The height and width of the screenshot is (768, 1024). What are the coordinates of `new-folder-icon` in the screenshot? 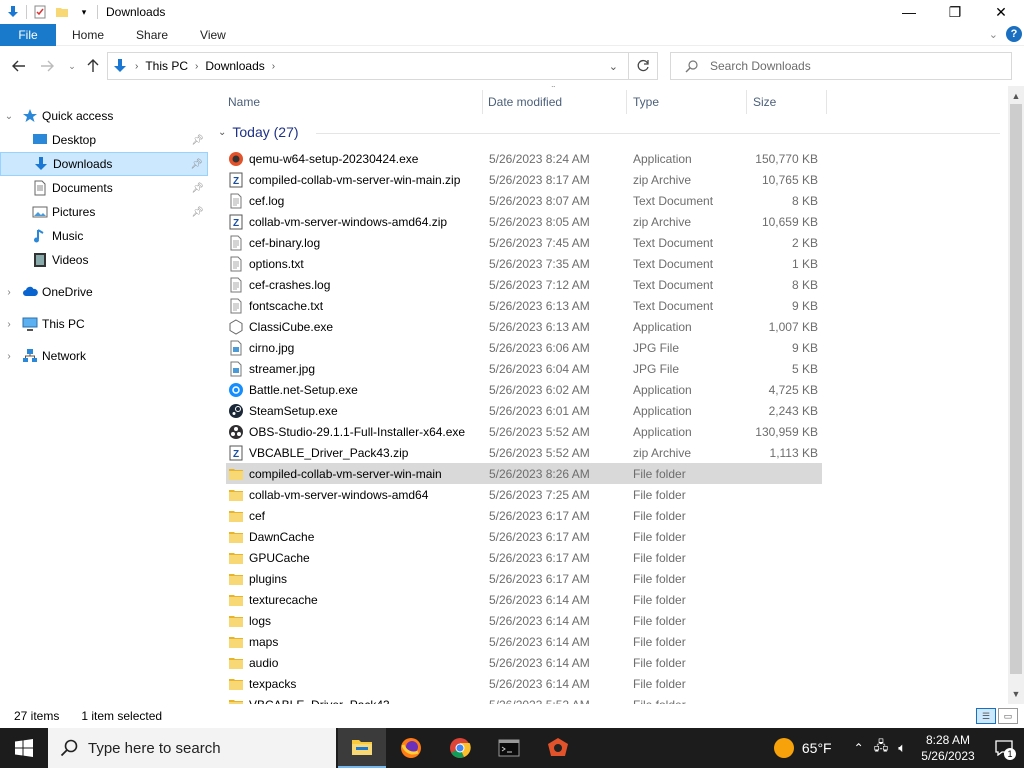 It's located at (62, 12).